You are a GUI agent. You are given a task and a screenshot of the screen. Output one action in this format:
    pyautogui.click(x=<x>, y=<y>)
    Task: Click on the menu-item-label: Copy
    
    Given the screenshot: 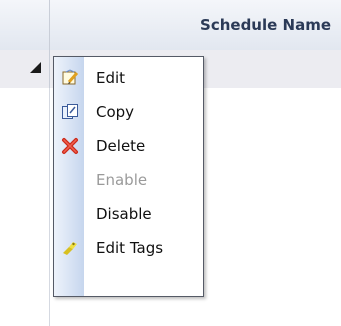 What is the action you would take?
    pyautogui.click(x=115, y=112)
    